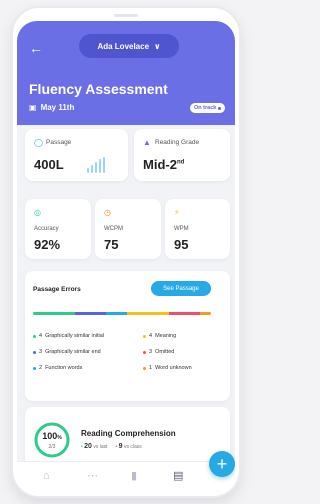  I want to click on date-text: May 11th, so click(57, 107).